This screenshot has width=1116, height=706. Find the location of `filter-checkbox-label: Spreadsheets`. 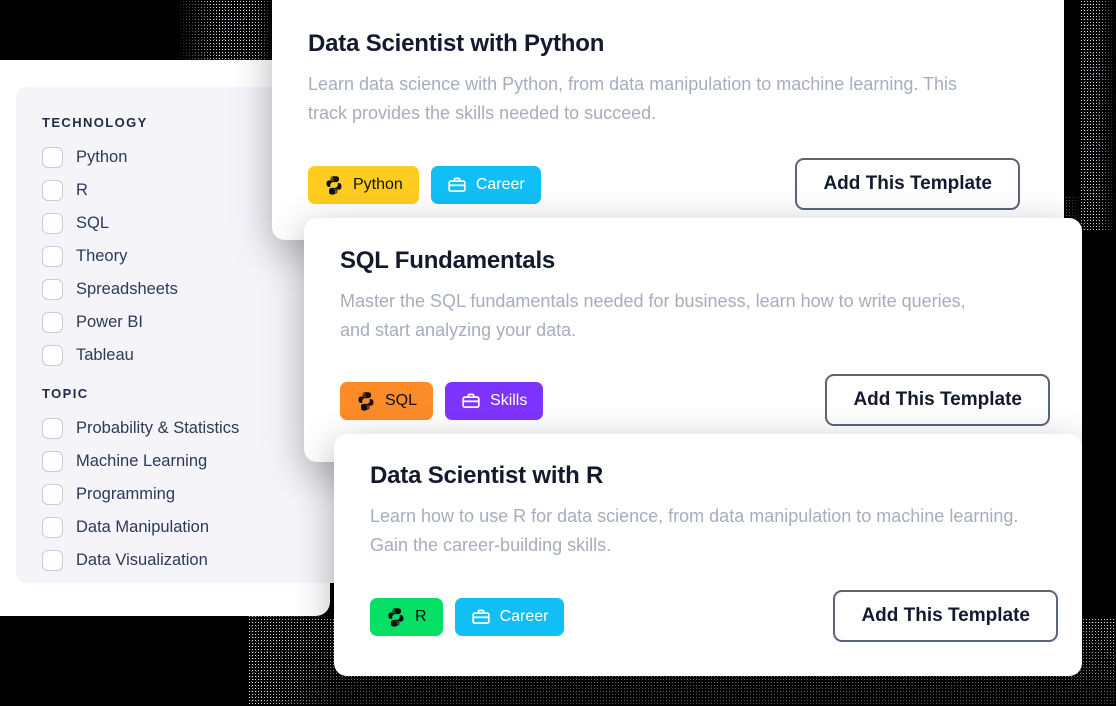

filter-checkbox-label: Spreadsheets is located at coordinates (127, 289).